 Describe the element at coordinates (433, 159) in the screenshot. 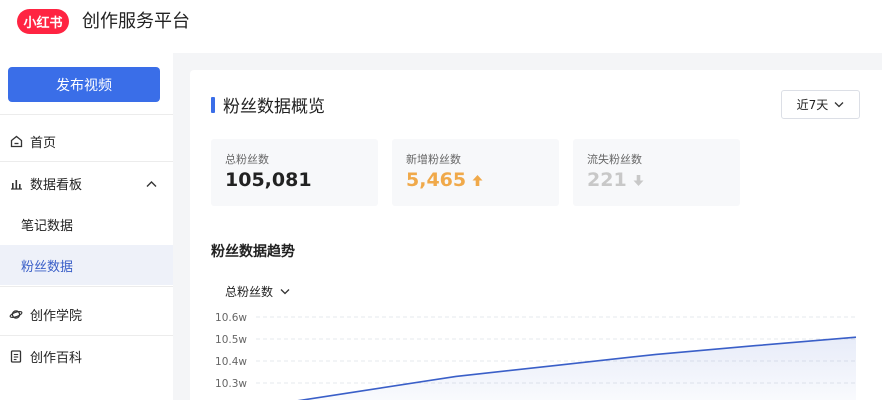

I see `stat-label: 新增粉丝数` at that location.